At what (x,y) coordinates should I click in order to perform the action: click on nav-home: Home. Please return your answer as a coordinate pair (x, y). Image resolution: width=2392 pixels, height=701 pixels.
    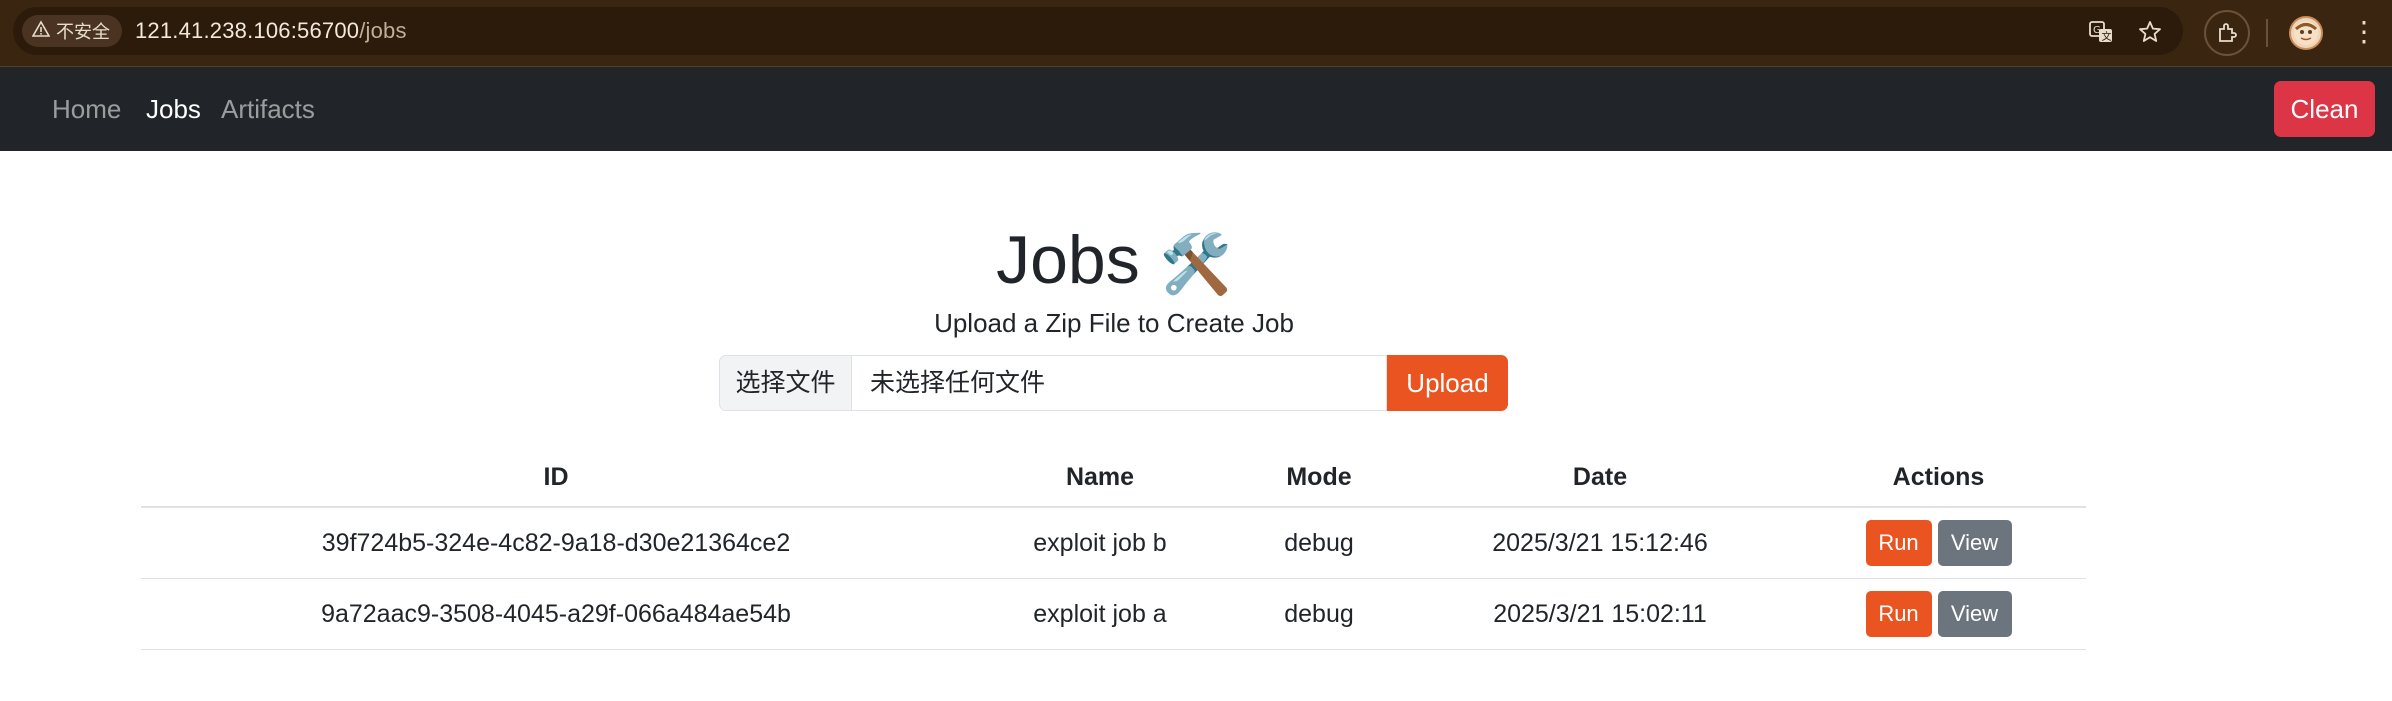
    Looking at the image, I should click on (86, 109).